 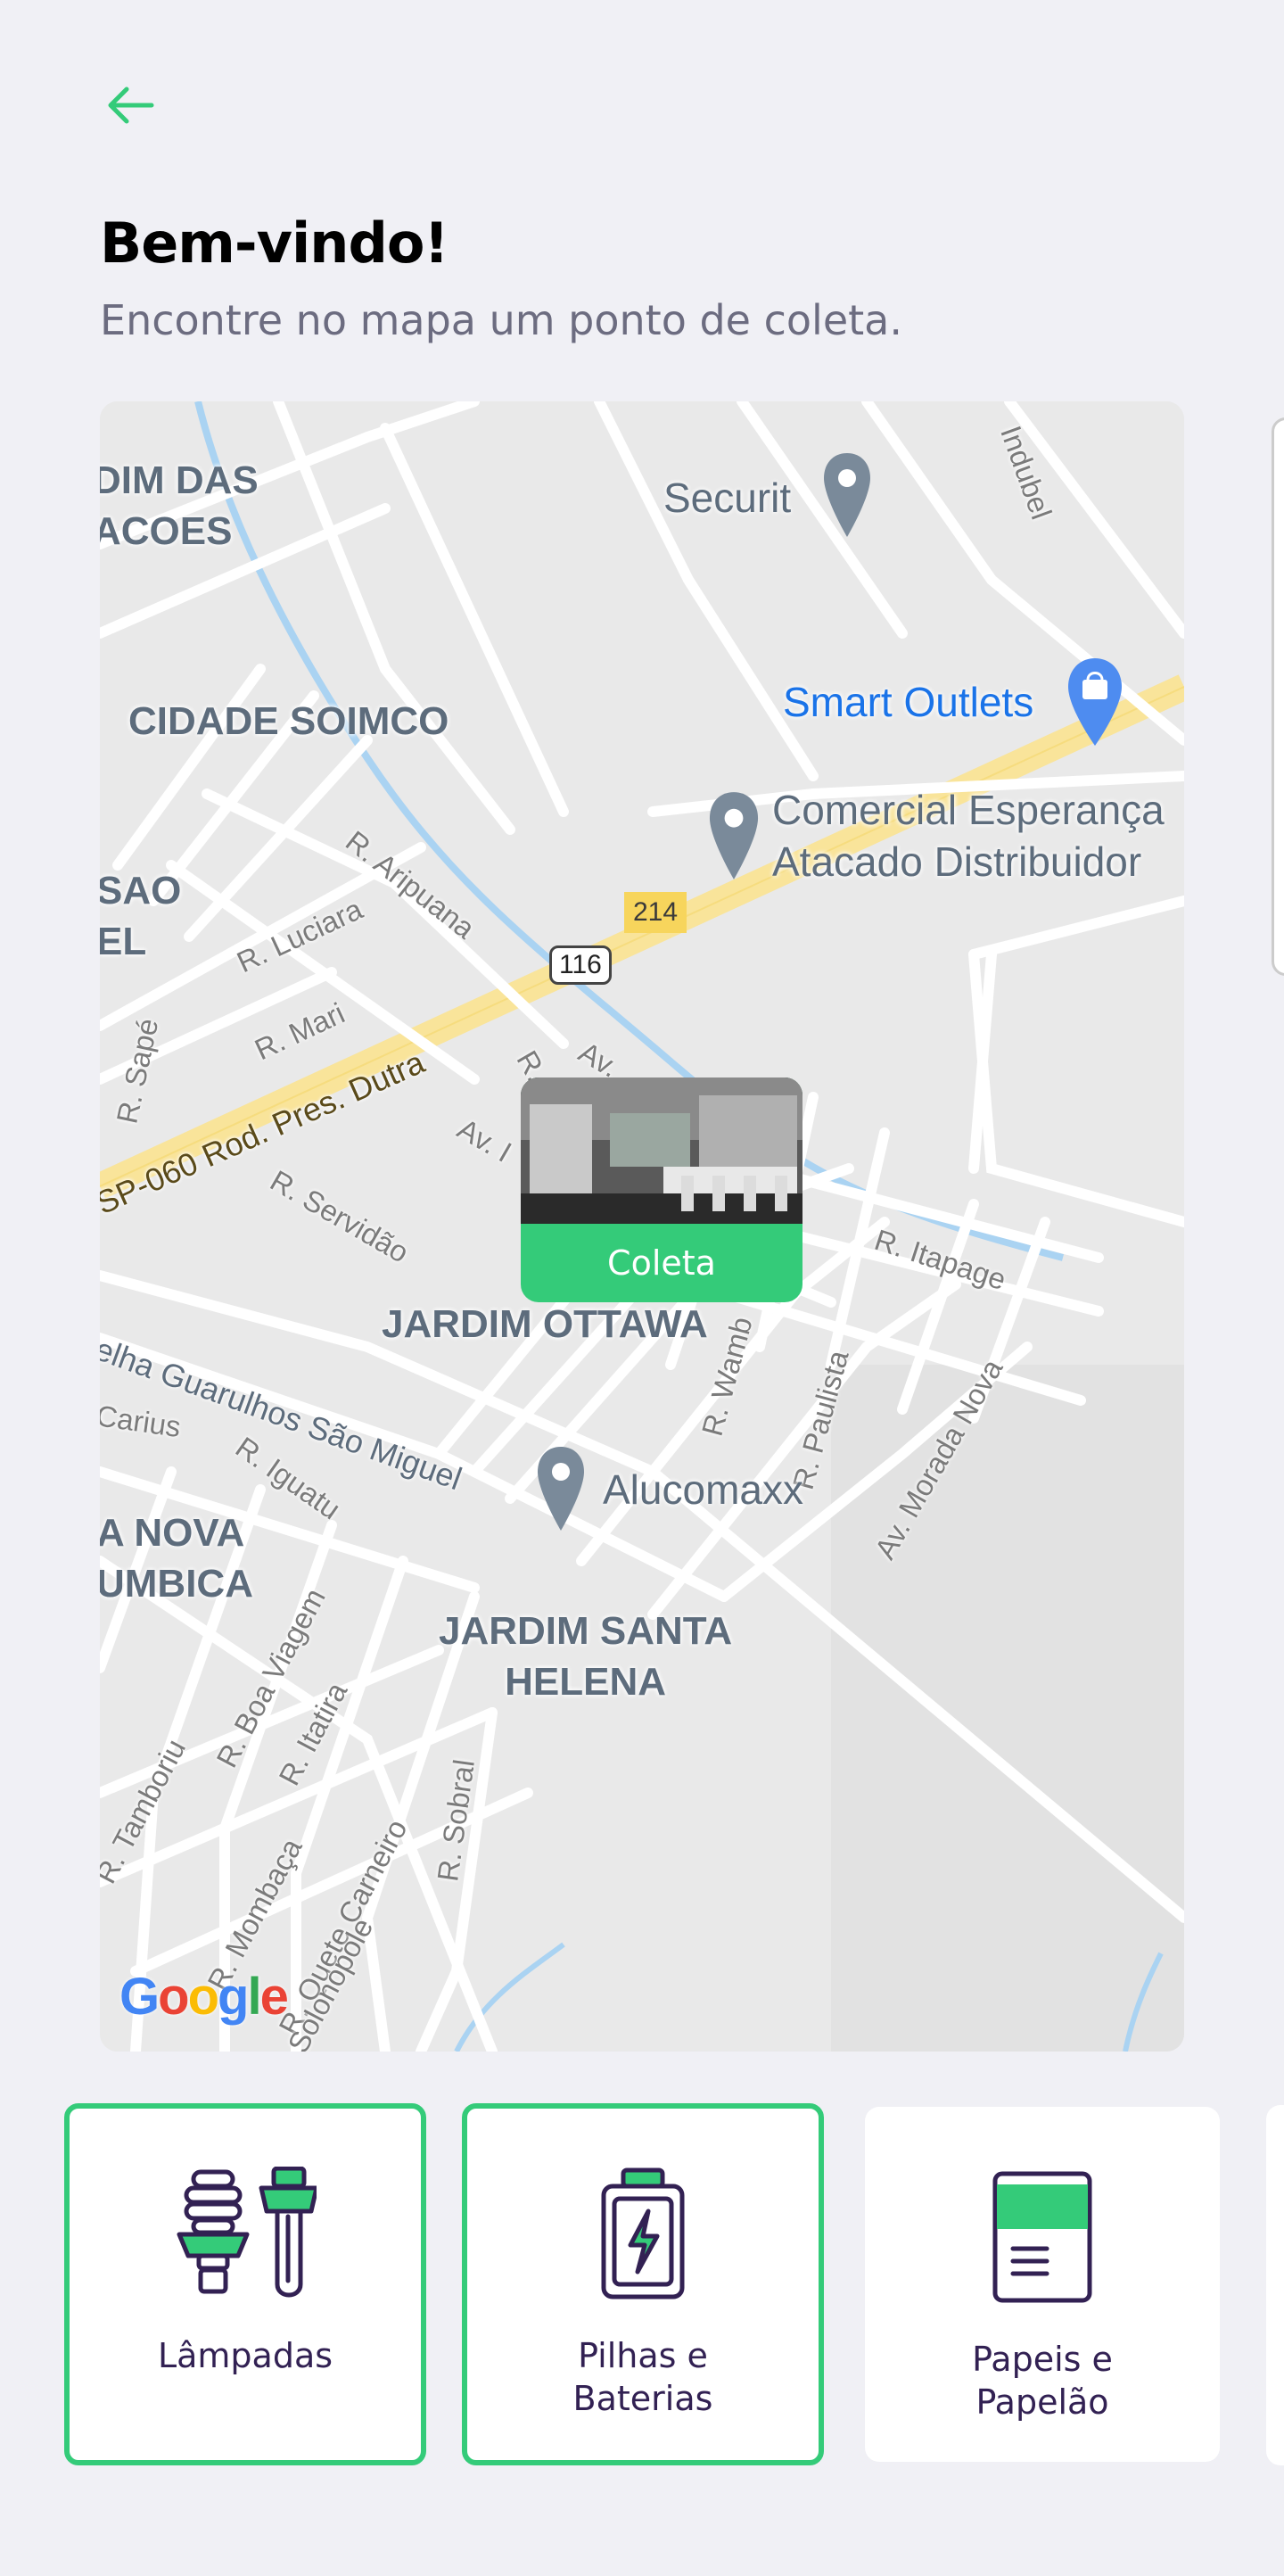 What do you see at coordinates (545, 1324) in the screenshot?
I see `map-area-label: JARDIM OTTAWA` at bounding box center [545, 1324].